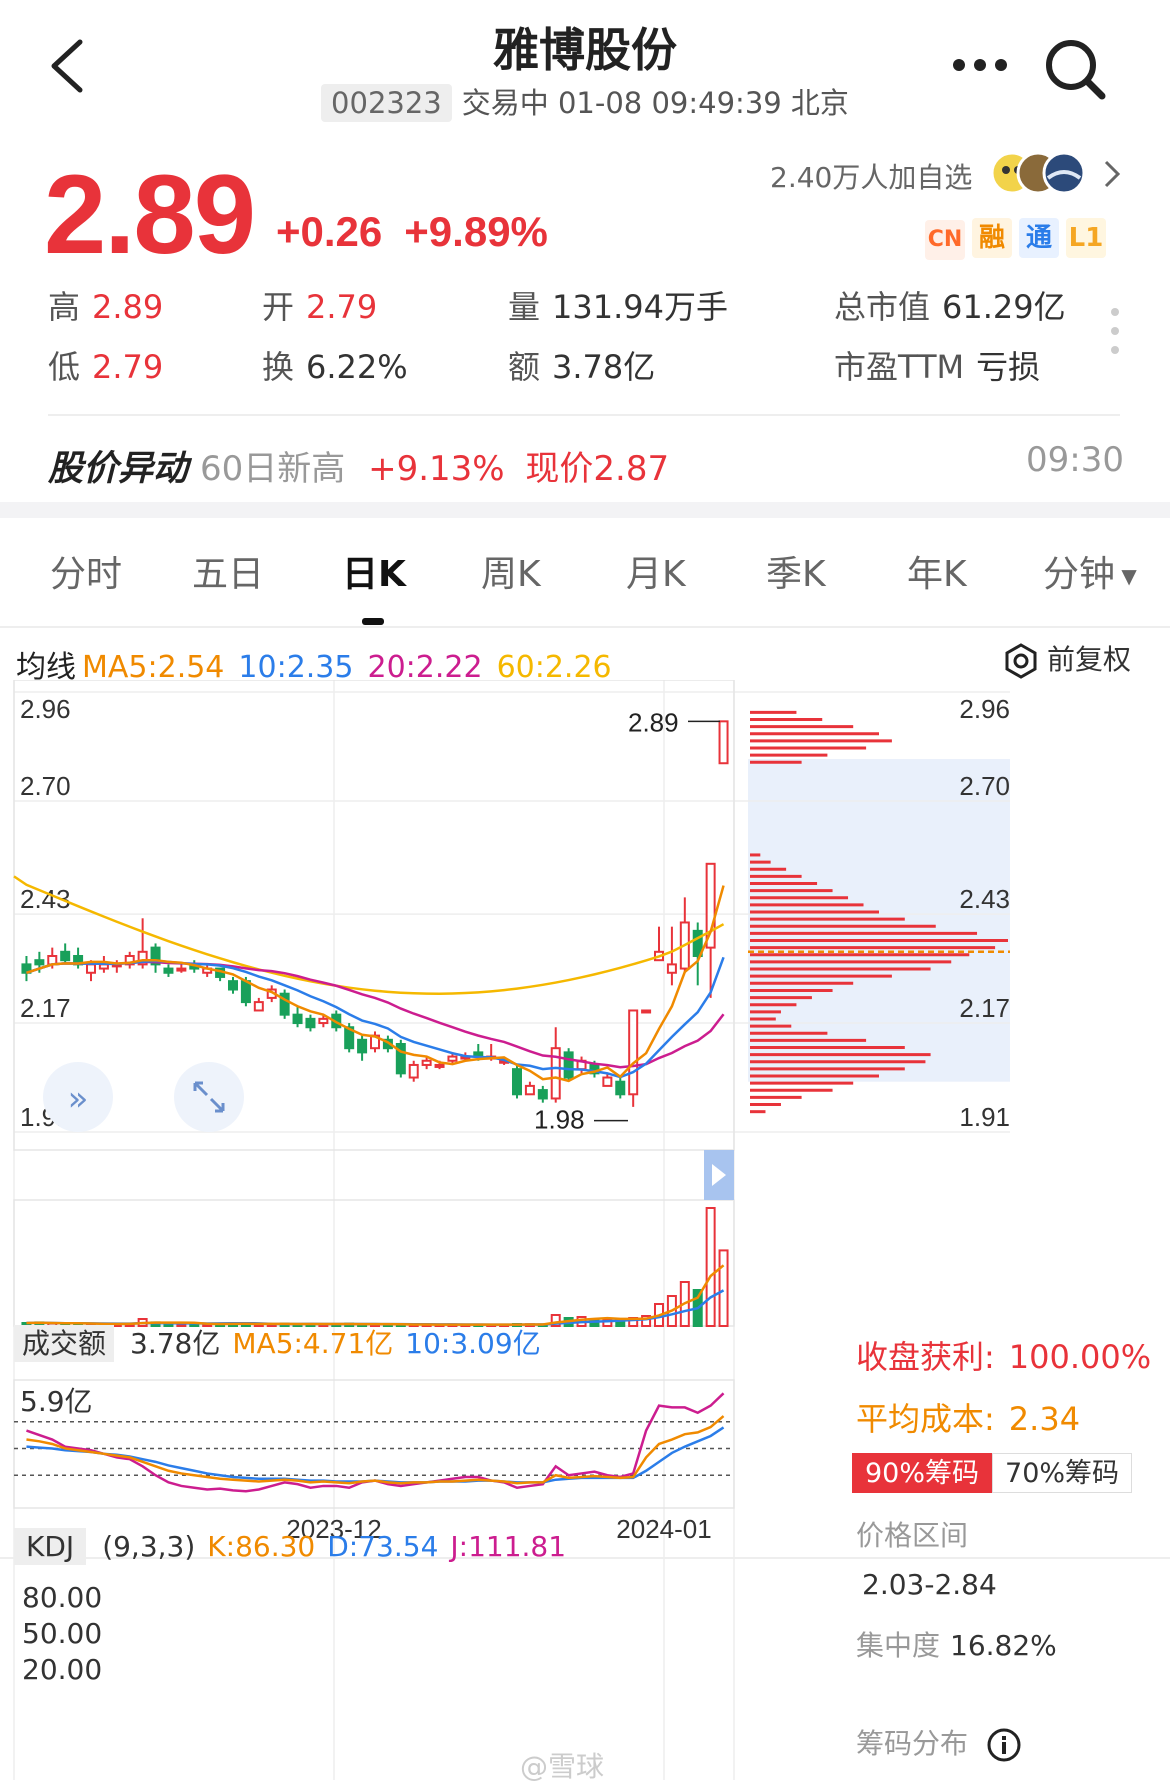 Image resolution: width=1170 pixels, height=1791 pixels. What do you see at coordinates (45, 709) in the screenshot?
I see `y-axis-label-left: 2.96` at bounding box center [45, 709].